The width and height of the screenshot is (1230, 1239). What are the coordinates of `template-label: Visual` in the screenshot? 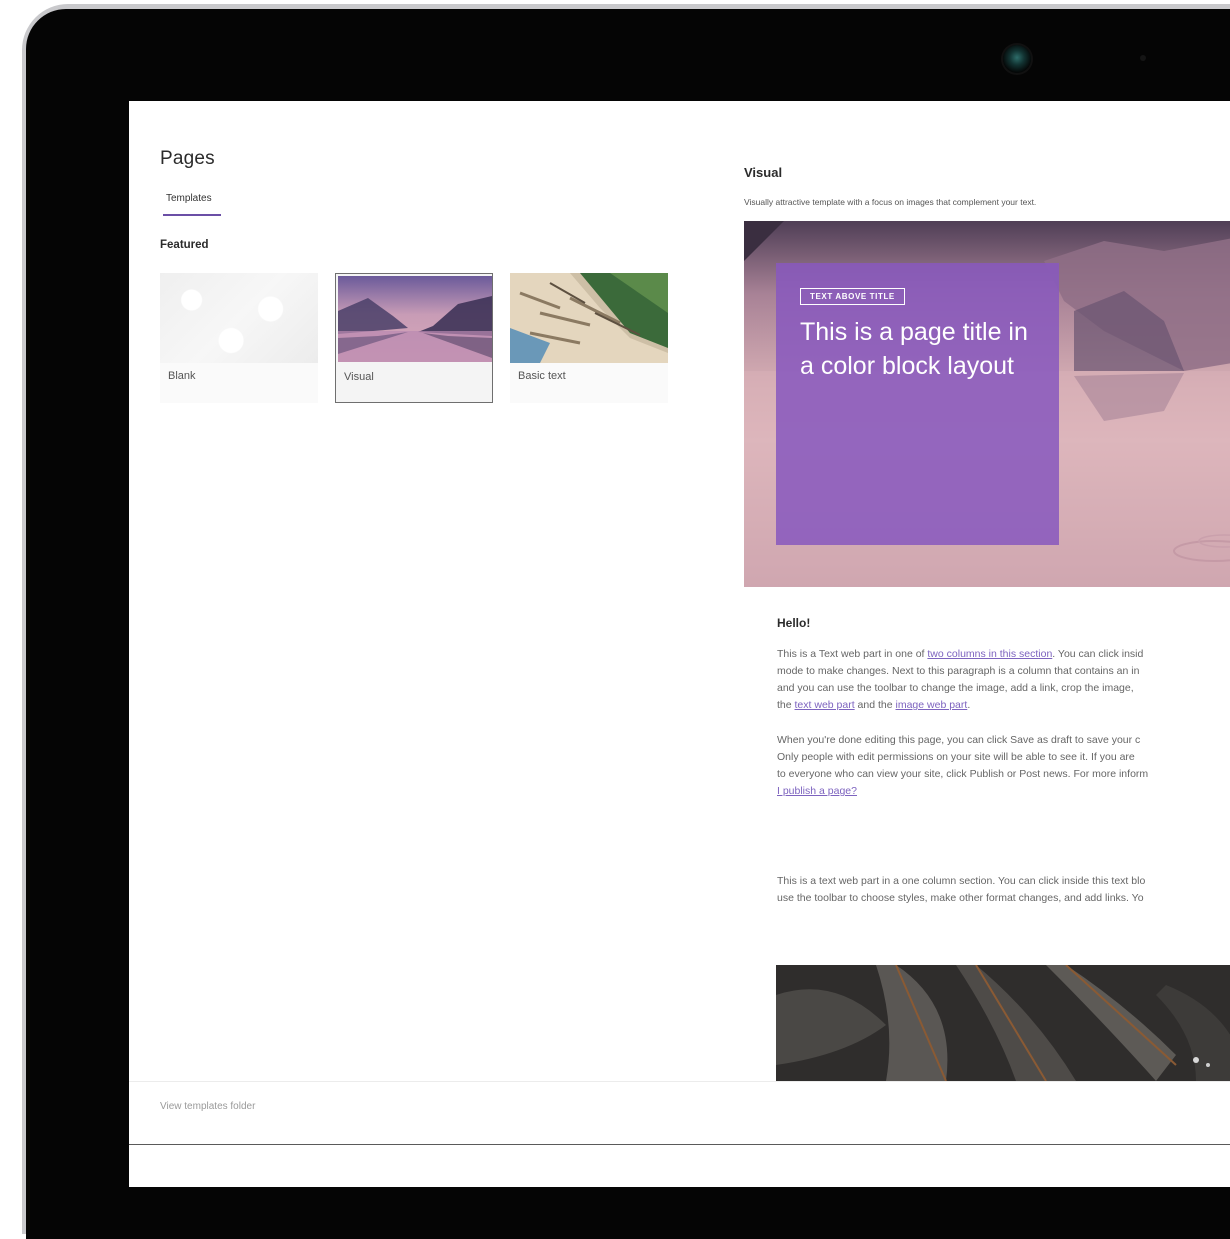 It's located at (359, 377).